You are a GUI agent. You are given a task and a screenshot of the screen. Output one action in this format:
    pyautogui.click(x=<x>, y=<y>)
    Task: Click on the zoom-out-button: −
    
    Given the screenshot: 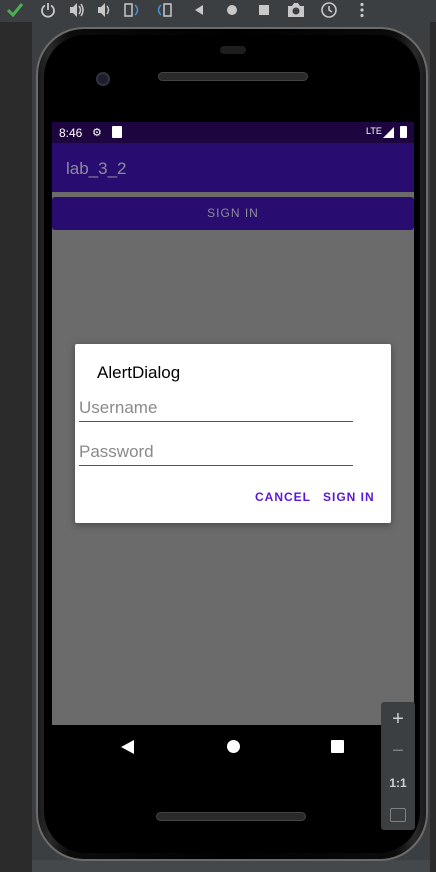 What is the action you would take?
    pyautogui.click(x=398, y=751)
    